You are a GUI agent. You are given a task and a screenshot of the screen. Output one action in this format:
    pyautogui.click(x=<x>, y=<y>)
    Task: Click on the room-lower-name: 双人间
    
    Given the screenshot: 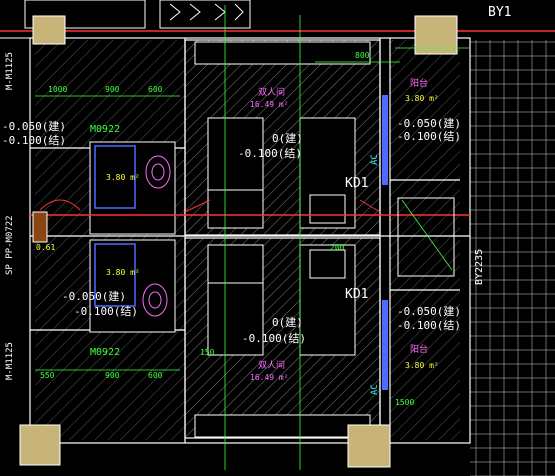 What is the action you would take?
    pyautogui.click(x=271, y=365)
    